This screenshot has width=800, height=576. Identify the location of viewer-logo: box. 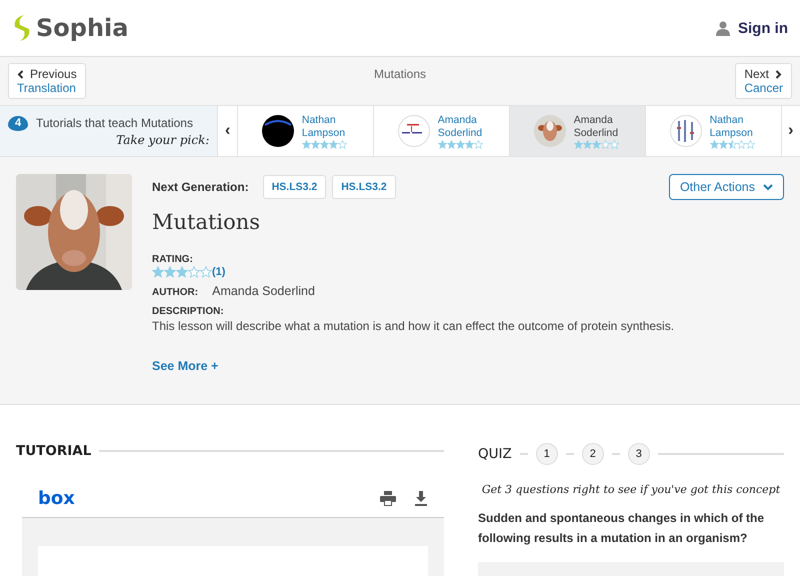
(56, 498).